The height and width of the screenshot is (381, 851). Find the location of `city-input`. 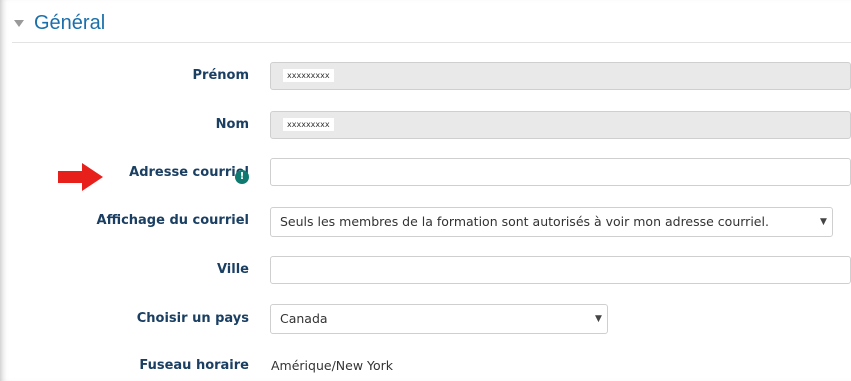

city-input is located at coordinates (560, 270).